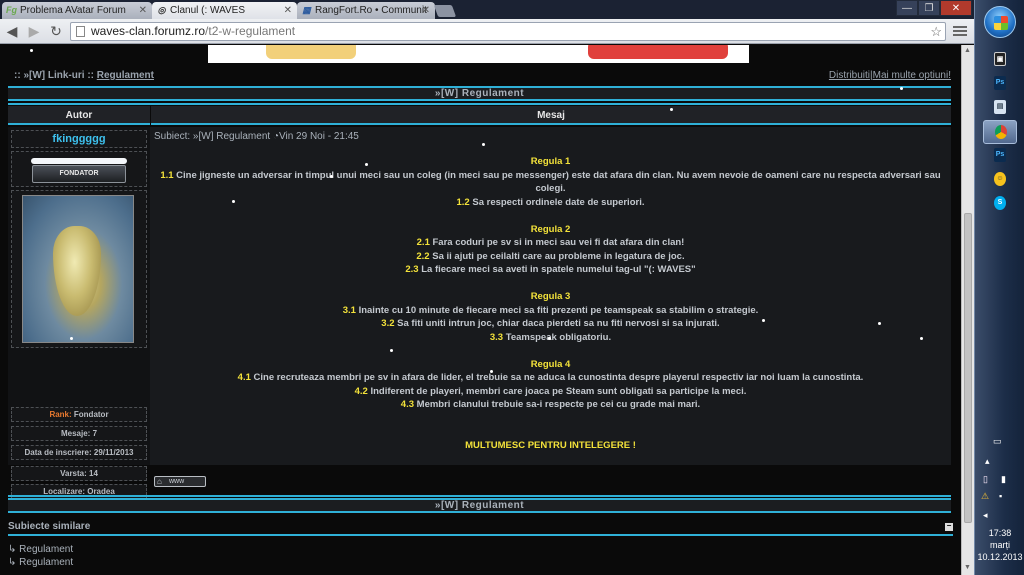 The image size is (1024, 575). What do you see at coordinates (999, 545) in the screenshot?
I see `clock-day: marți` at bounding box center [999, 545].